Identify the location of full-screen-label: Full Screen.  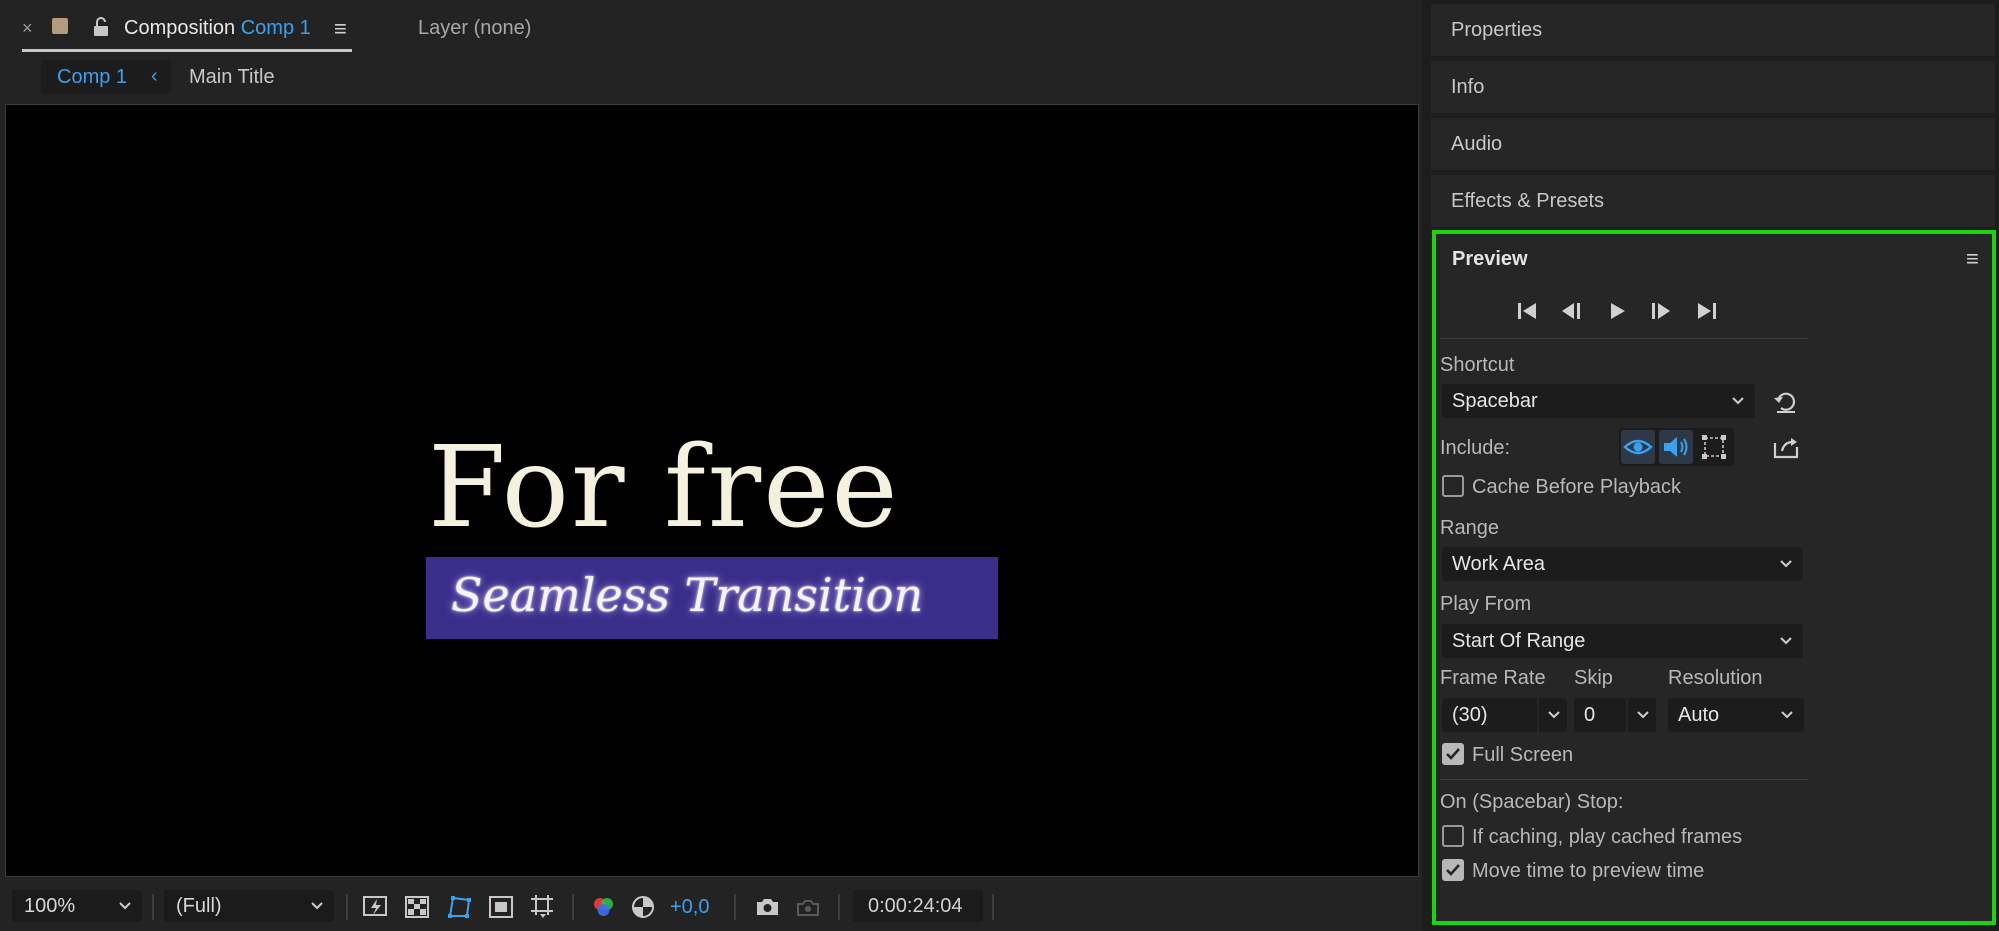
(1523, 755).